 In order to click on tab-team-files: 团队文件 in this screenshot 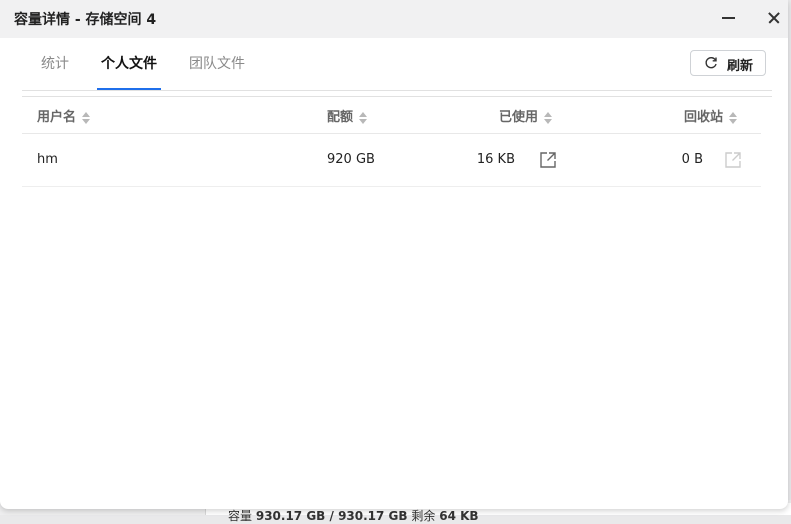, I will do `click(217, 68)`.